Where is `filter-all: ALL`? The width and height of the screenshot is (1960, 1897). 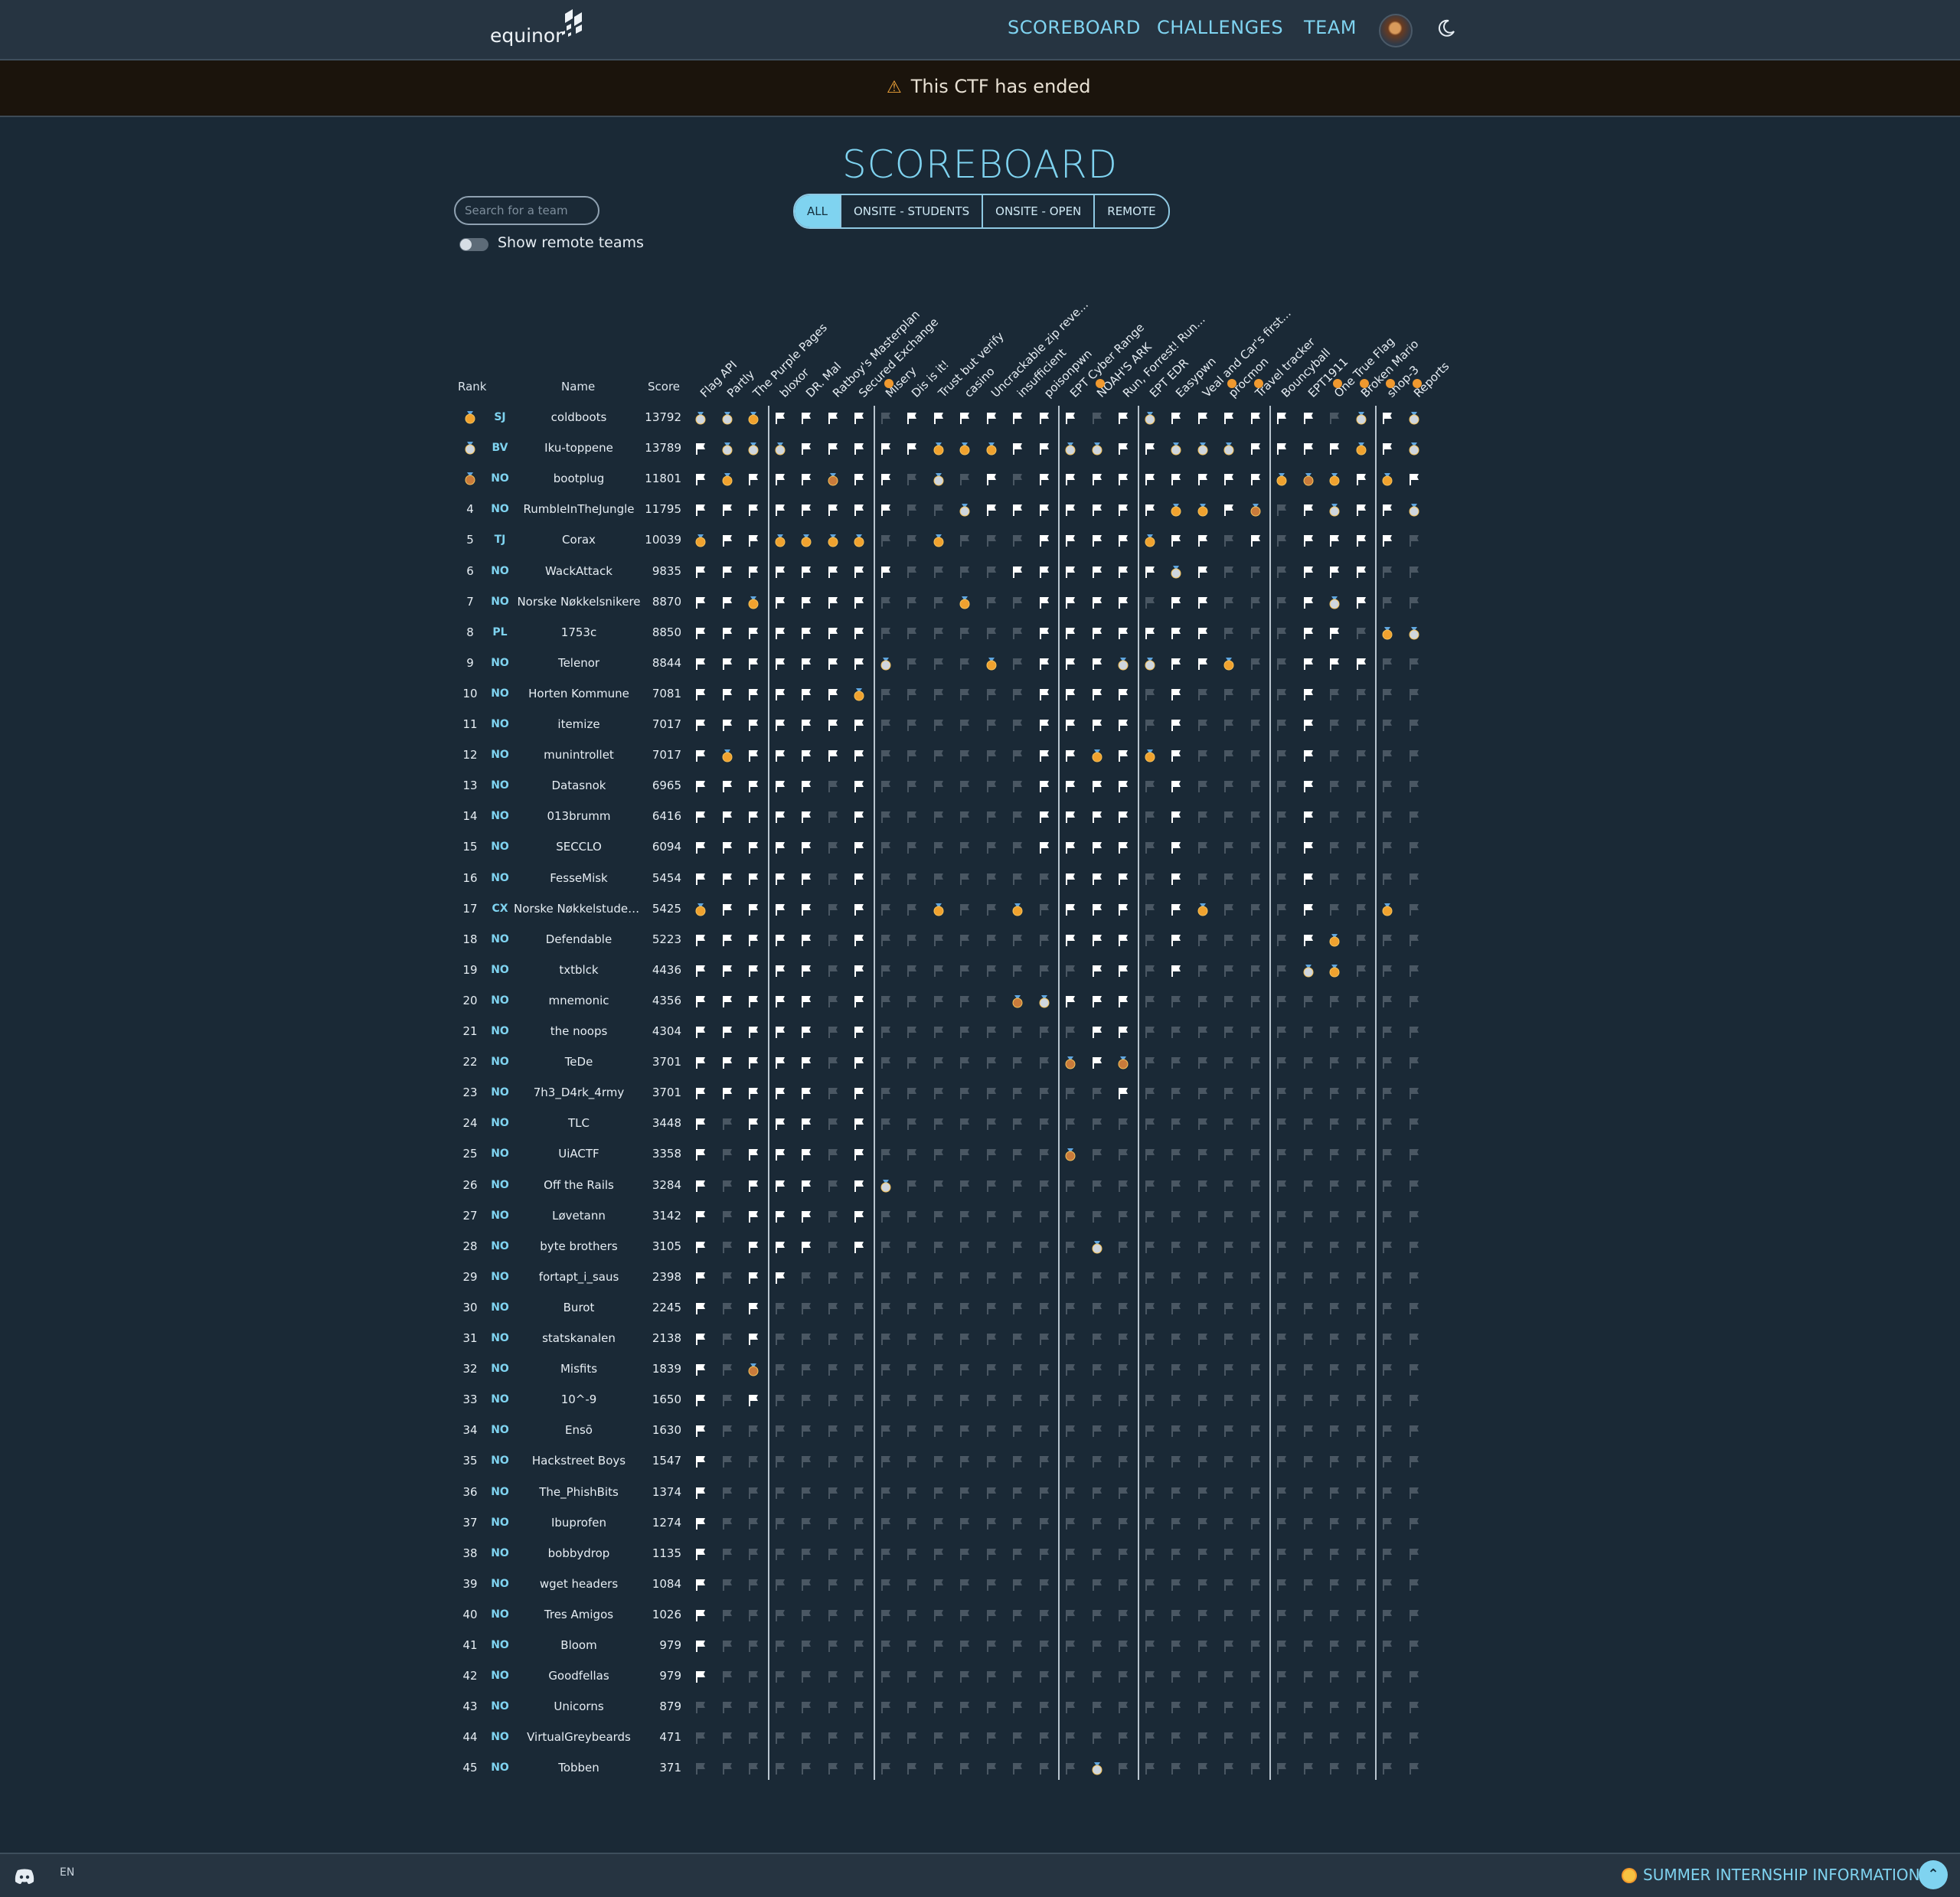 filter-all: ALL is located at coordinates (817, 211).